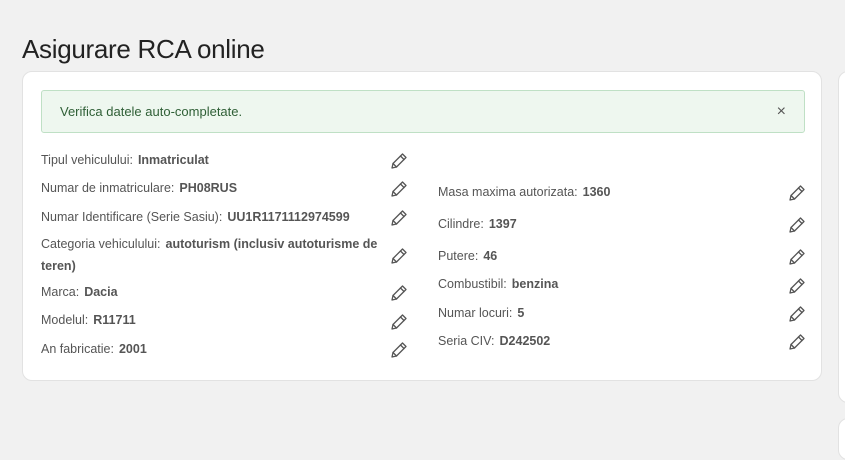  What do you see at coordinates (132, 217) in the screenshot?
I see `field-label: Numar Identificare (Serie Sasiu):` at bounding box center [132, 217].